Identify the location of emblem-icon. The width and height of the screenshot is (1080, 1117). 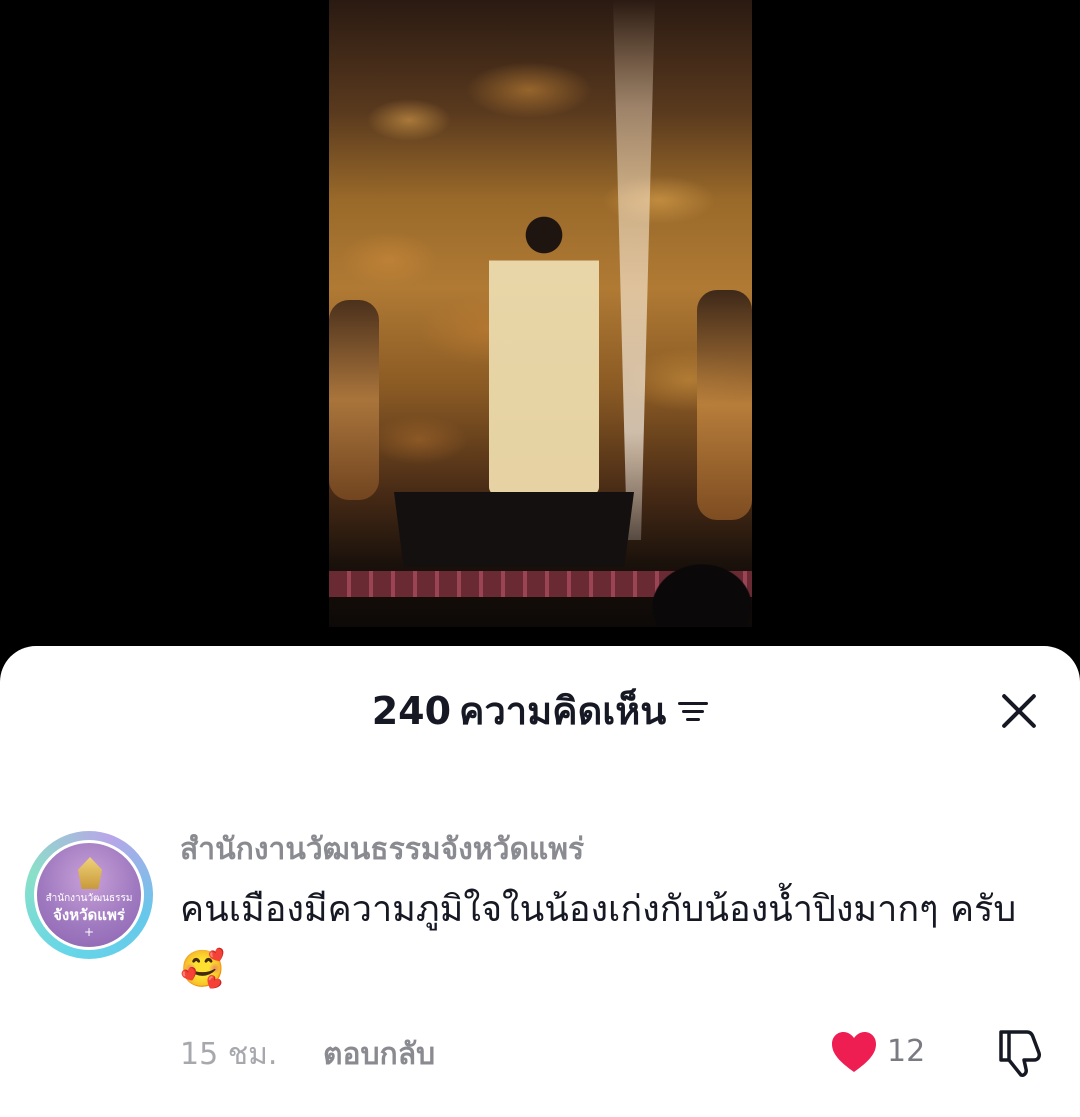
(90, 873).